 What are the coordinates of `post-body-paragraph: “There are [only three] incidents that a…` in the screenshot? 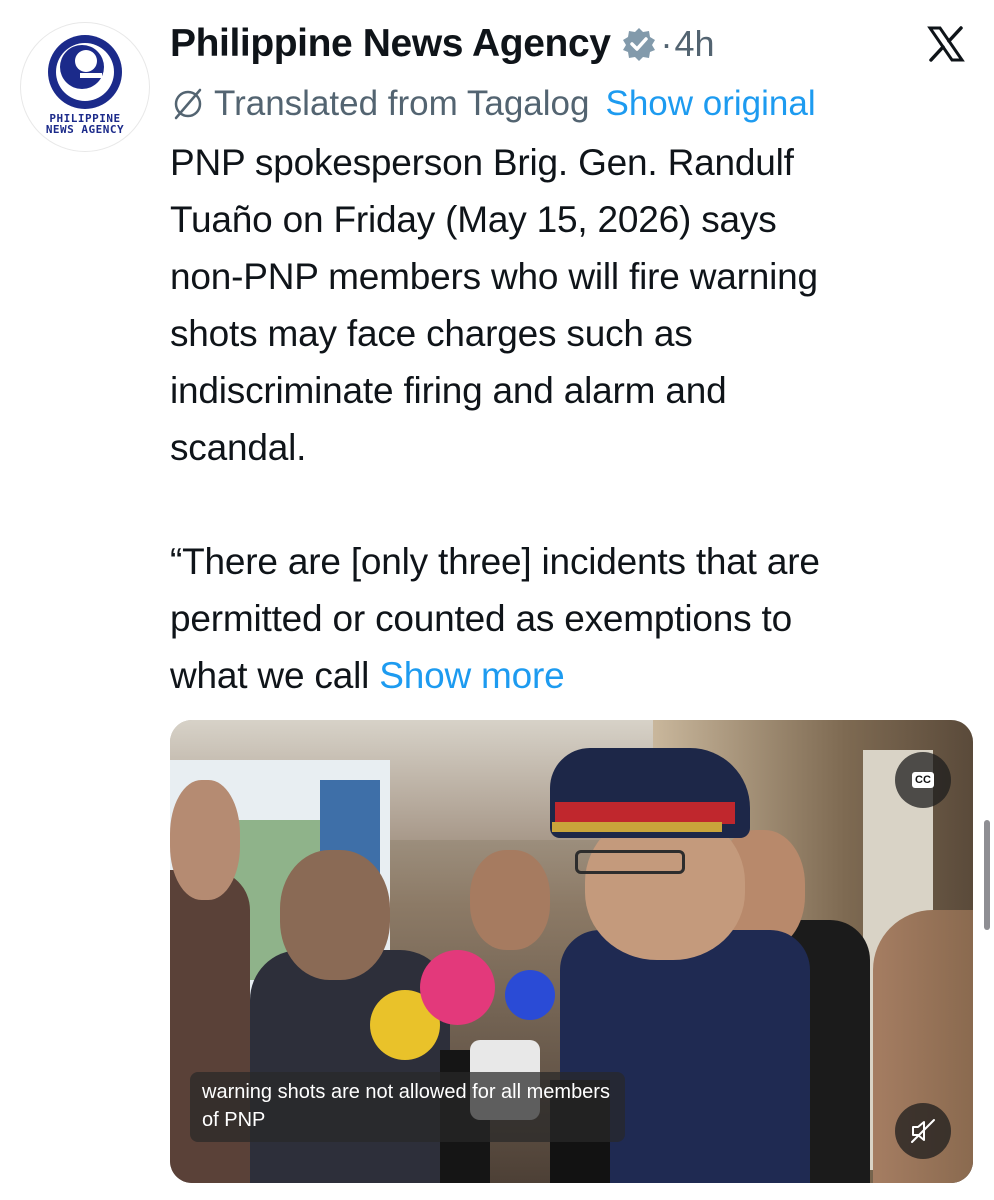 It's located at (570, 618).